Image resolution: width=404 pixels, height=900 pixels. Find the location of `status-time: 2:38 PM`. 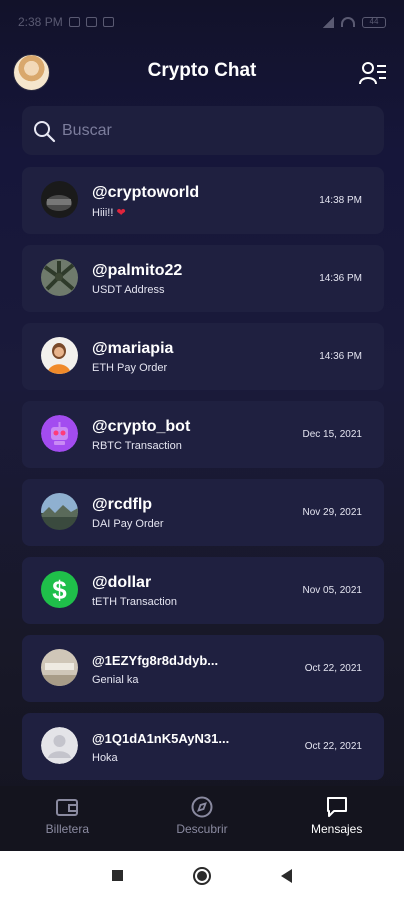

status-time: 2:38 PM is located at coordinates (40, 22).